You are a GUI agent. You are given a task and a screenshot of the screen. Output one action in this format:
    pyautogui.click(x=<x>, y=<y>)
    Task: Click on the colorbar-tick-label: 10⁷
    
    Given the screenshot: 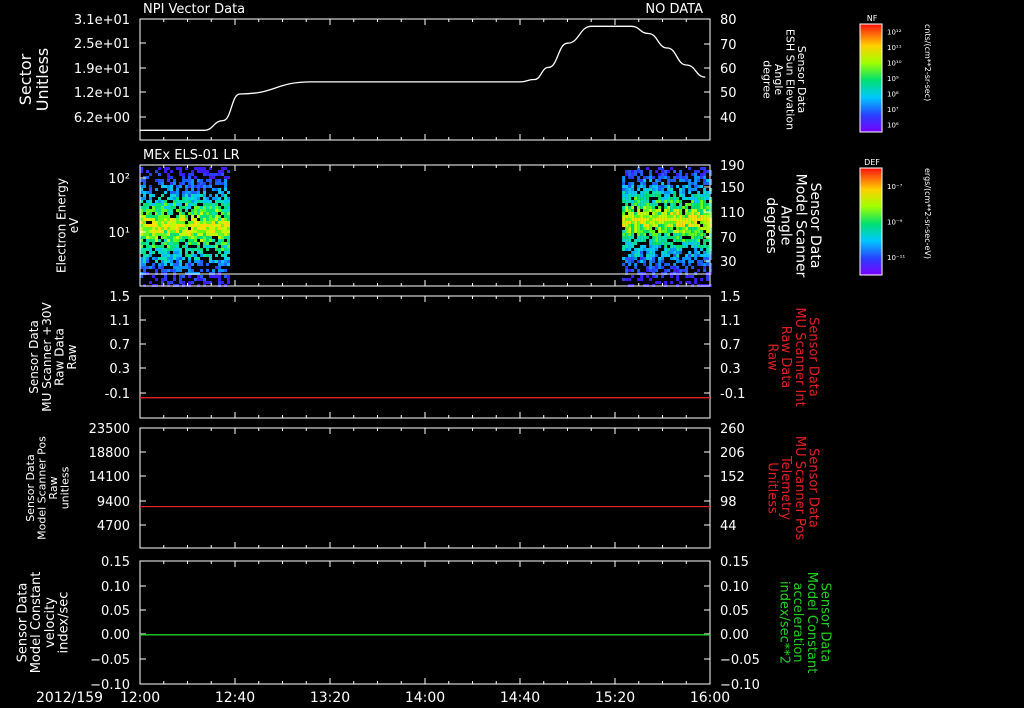 What is the action you would take?
    pyautogui.click(x=893, y=110)
    